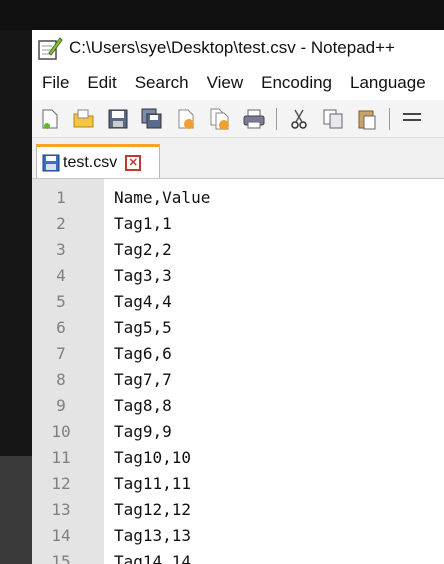  What do you see at coordinates (238, 406) in the screenshot?
I see `editor-line: 9 Tag8,8` at bounding box center [238, 406].